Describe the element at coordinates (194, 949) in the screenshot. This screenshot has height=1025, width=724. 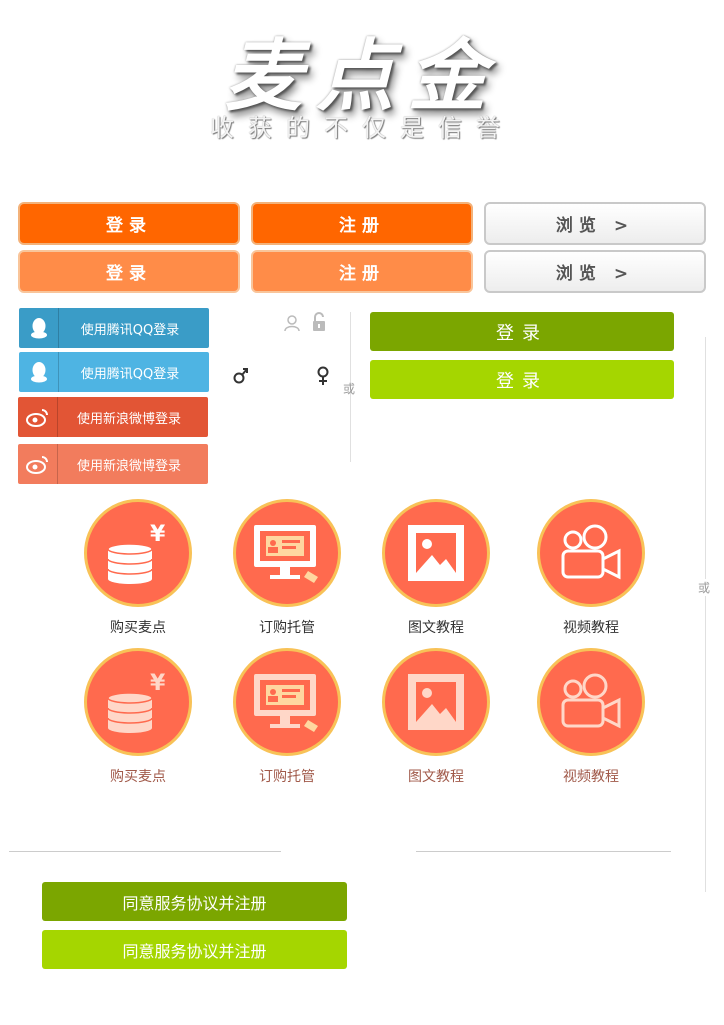
I see `agree-register-button-hover: 同意服务协议并注册` at that location.